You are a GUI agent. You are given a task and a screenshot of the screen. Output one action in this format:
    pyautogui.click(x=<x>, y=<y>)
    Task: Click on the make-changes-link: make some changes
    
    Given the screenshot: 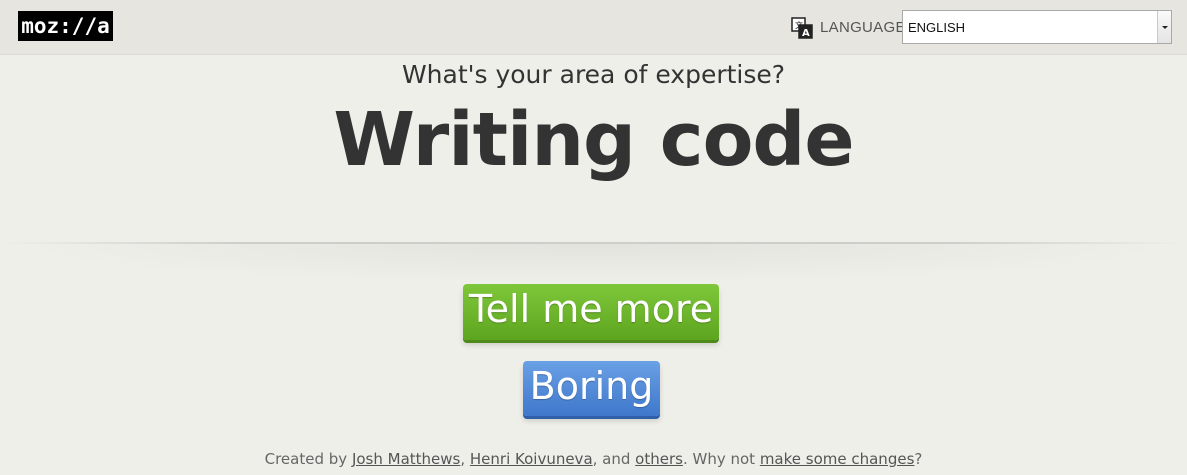 What is the action you would take?
    pyautogui.click(x=837, y=459)
    